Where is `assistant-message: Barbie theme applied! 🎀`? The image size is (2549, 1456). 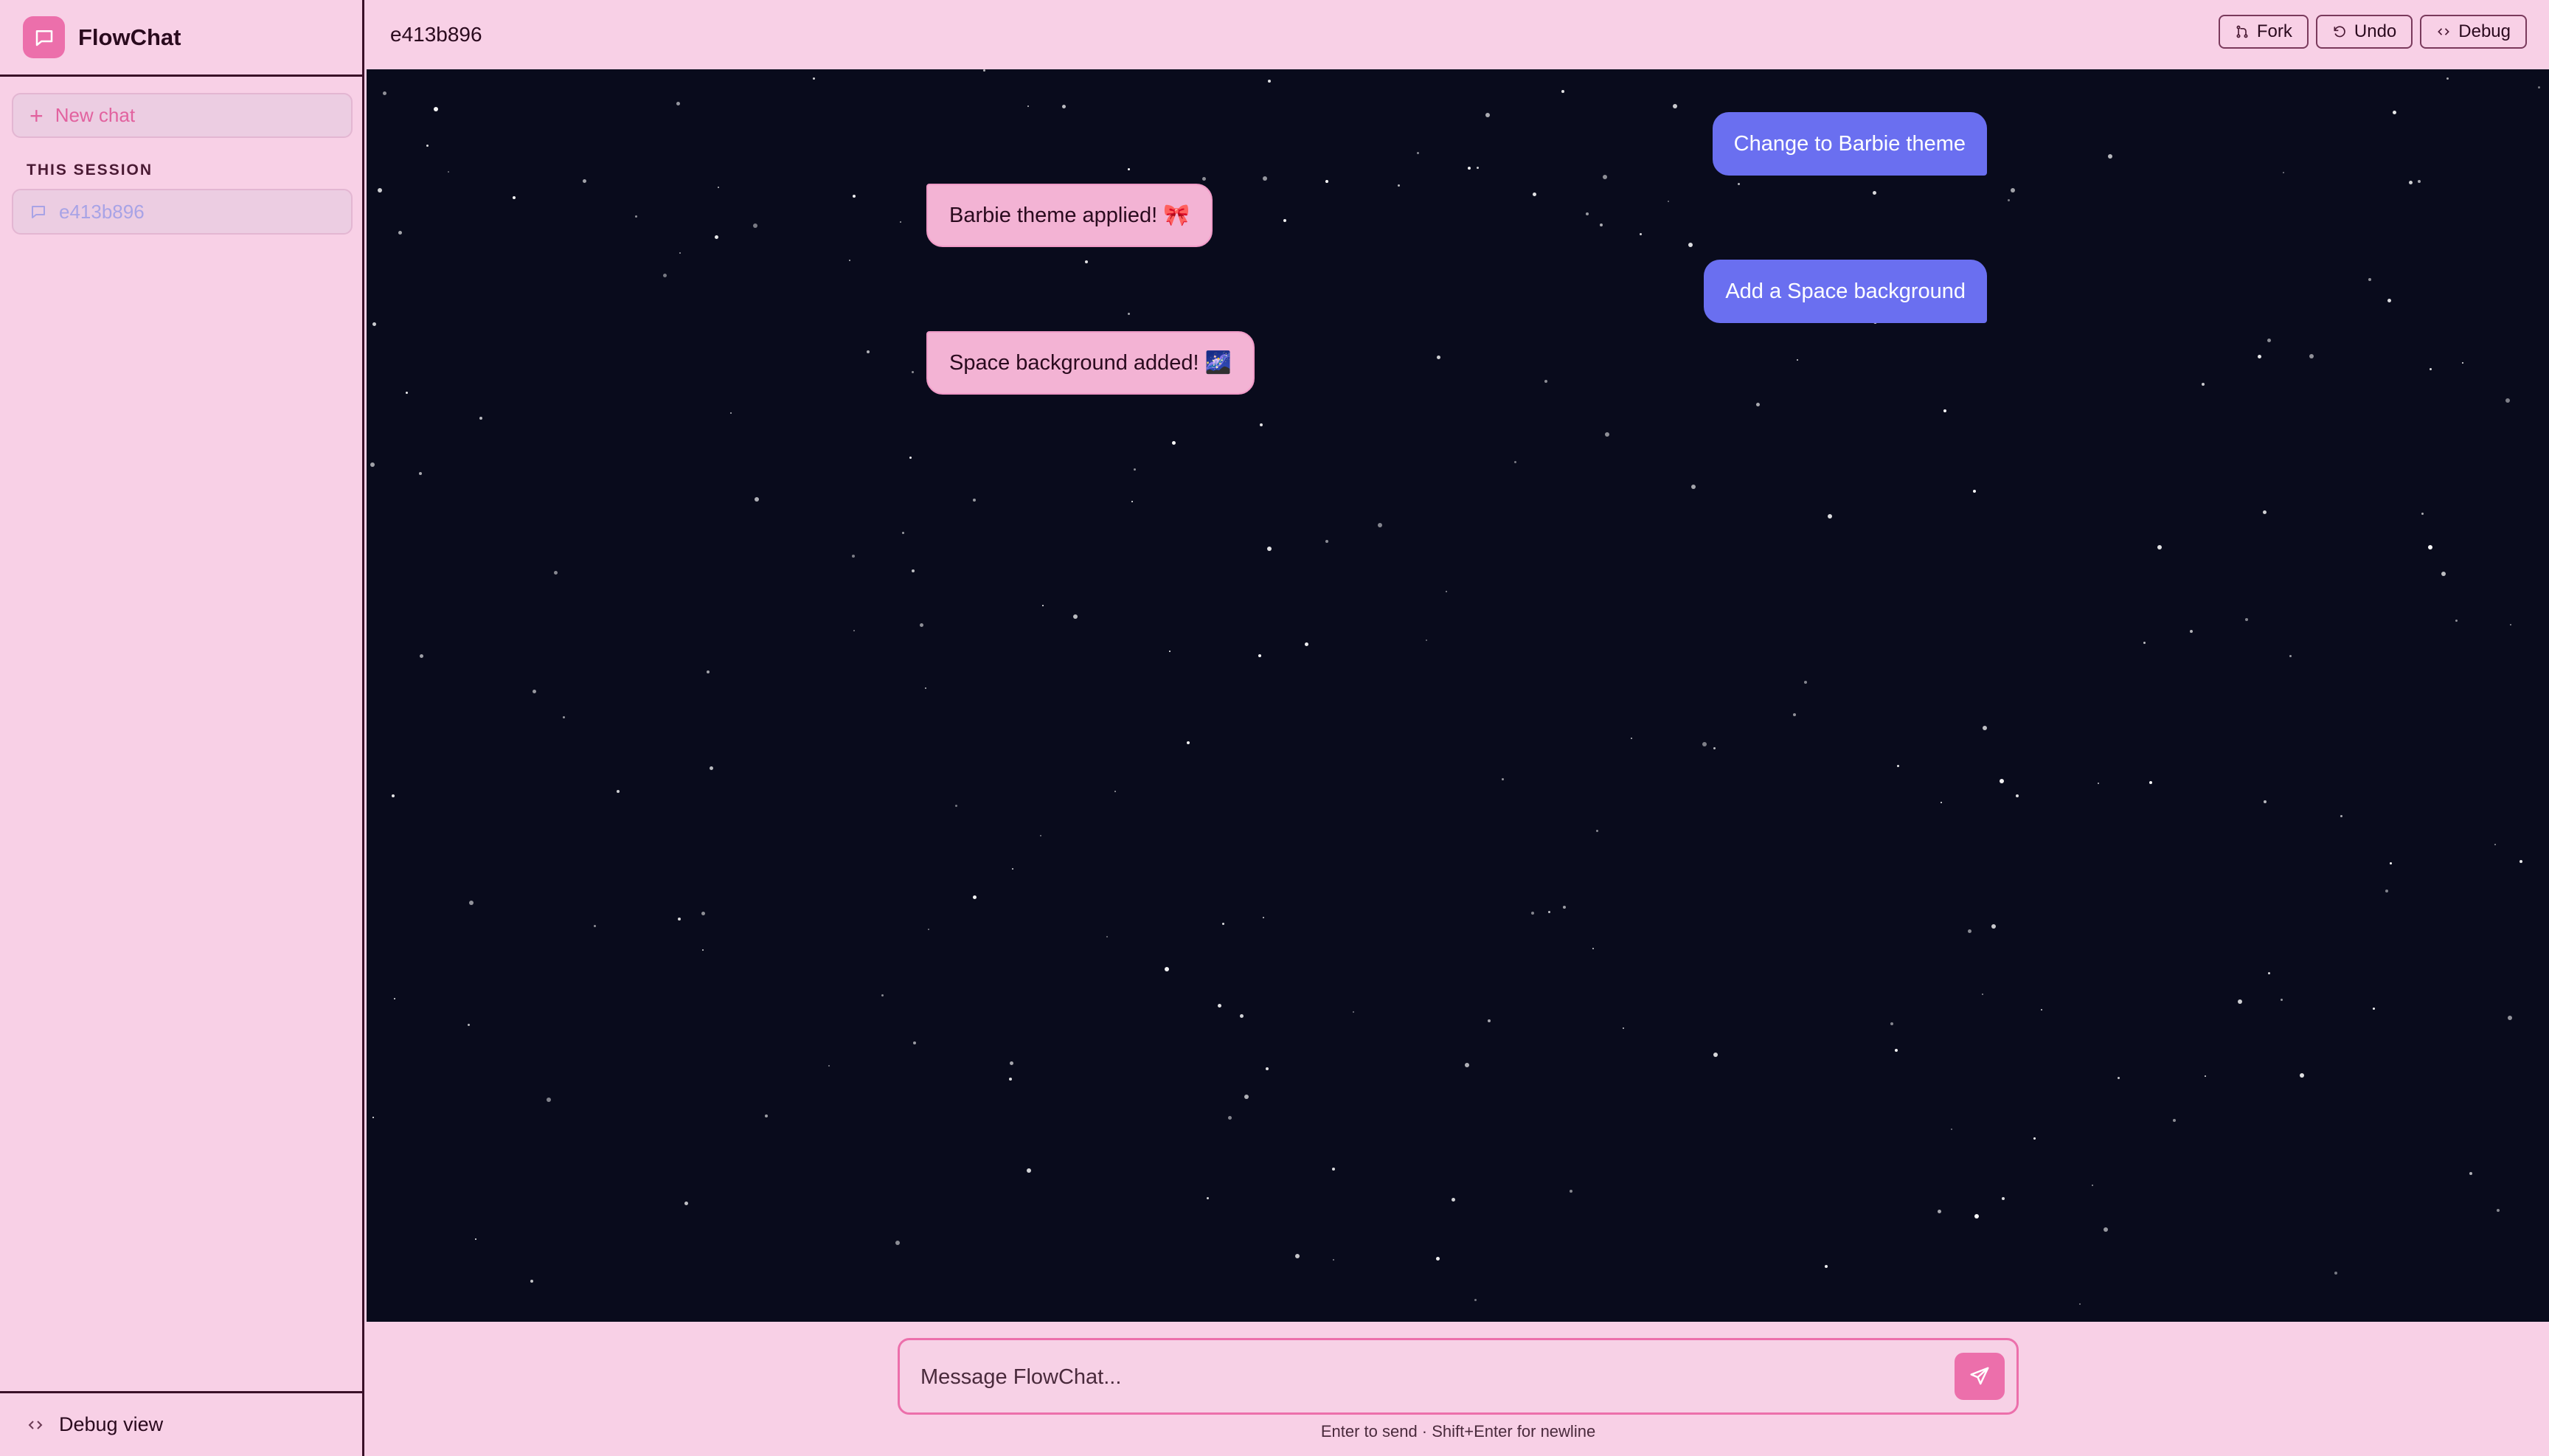 assistant-message: Barbie theme applied! 🎀 is located at coordinates (1069, 215).